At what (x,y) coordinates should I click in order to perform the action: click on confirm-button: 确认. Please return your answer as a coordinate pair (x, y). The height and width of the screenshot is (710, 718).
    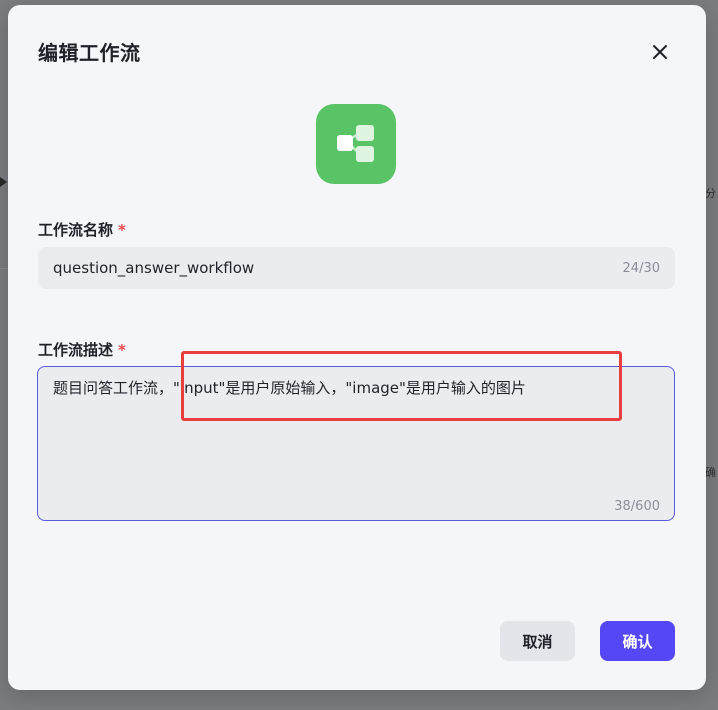
    Looking at the image, I should click on (637, 641).